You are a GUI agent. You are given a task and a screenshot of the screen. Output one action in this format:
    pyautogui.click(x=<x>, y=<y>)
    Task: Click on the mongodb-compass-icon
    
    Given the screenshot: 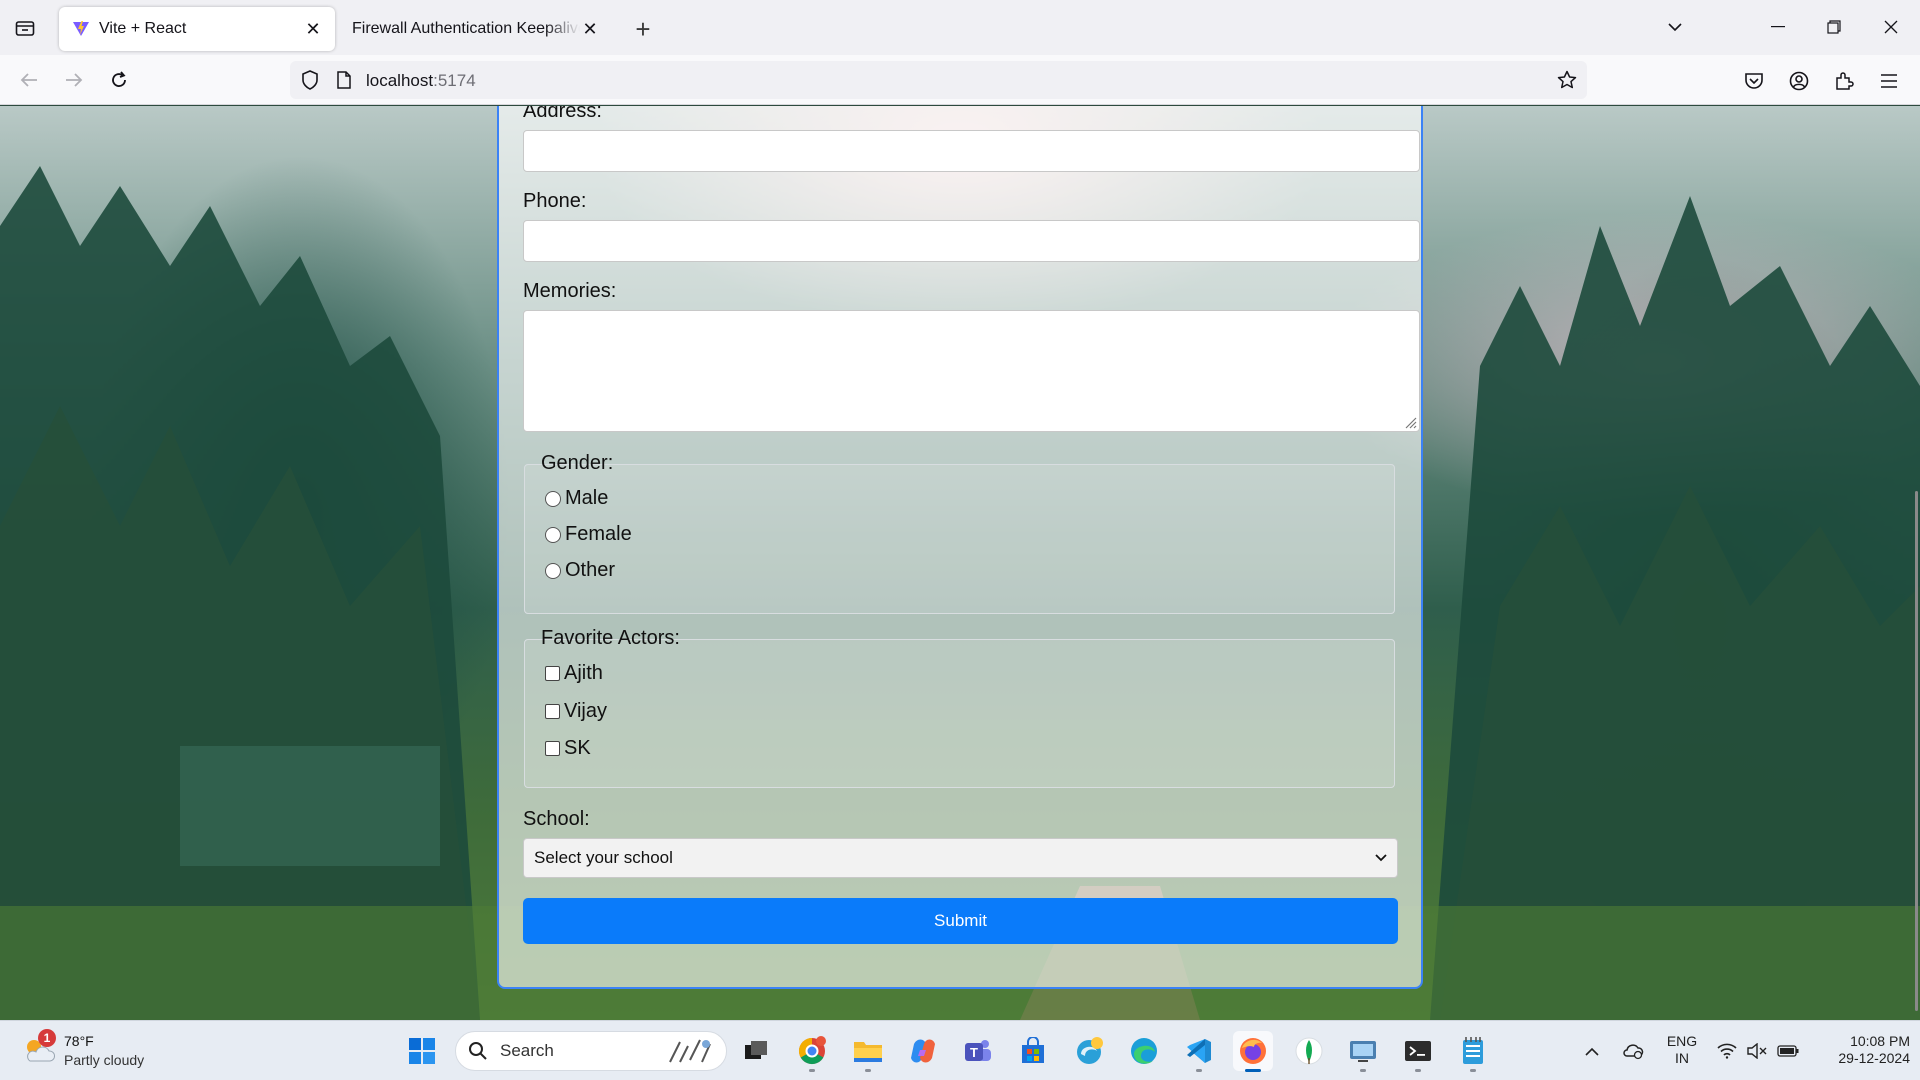 What is the action you would take?
    pyautogui.click(x=1309, y=1051)
    